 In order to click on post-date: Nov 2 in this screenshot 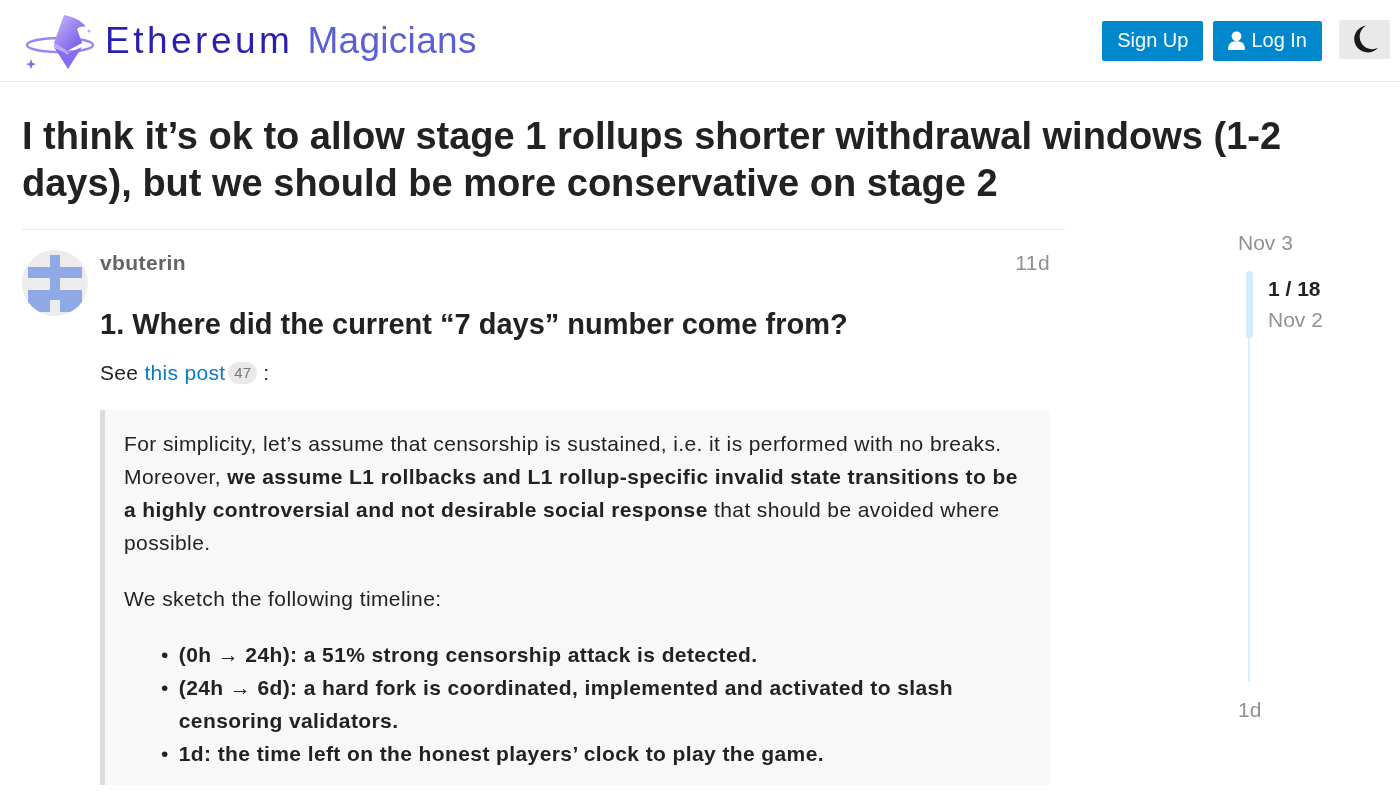, I will do `click(1295, 320)`.